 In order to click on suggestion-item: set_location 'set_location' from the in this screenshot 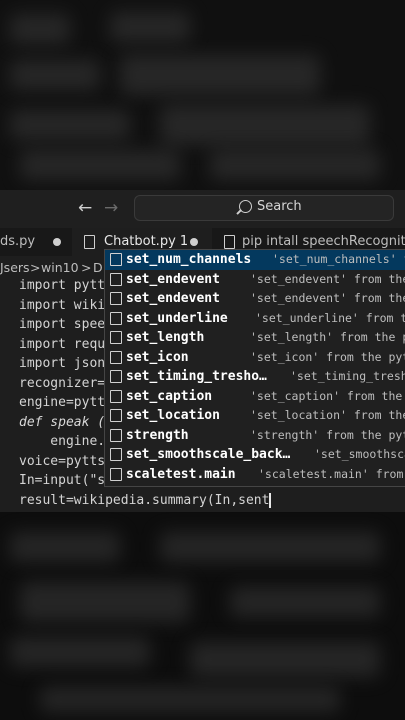, I will do `click(255, 416)`.